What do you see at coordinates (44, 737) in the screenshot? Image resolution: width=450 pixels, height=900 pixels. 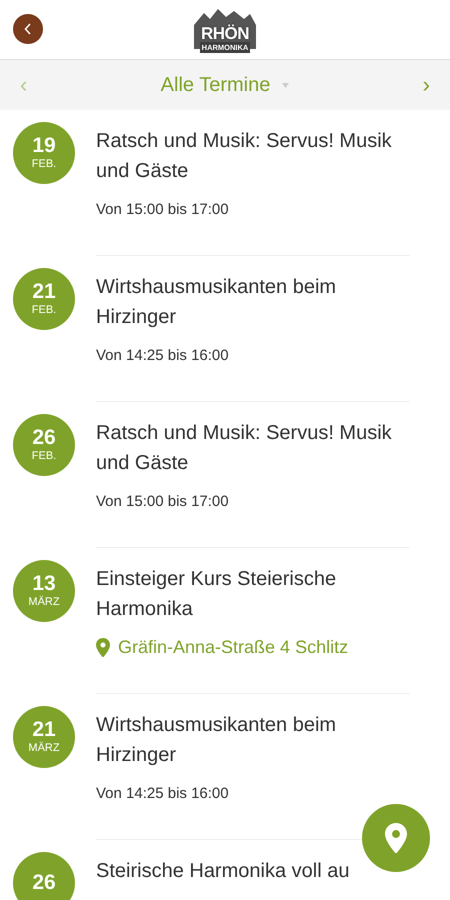 I see `date-badge: 21 MÄRZ` at bounding box center [44, 737].